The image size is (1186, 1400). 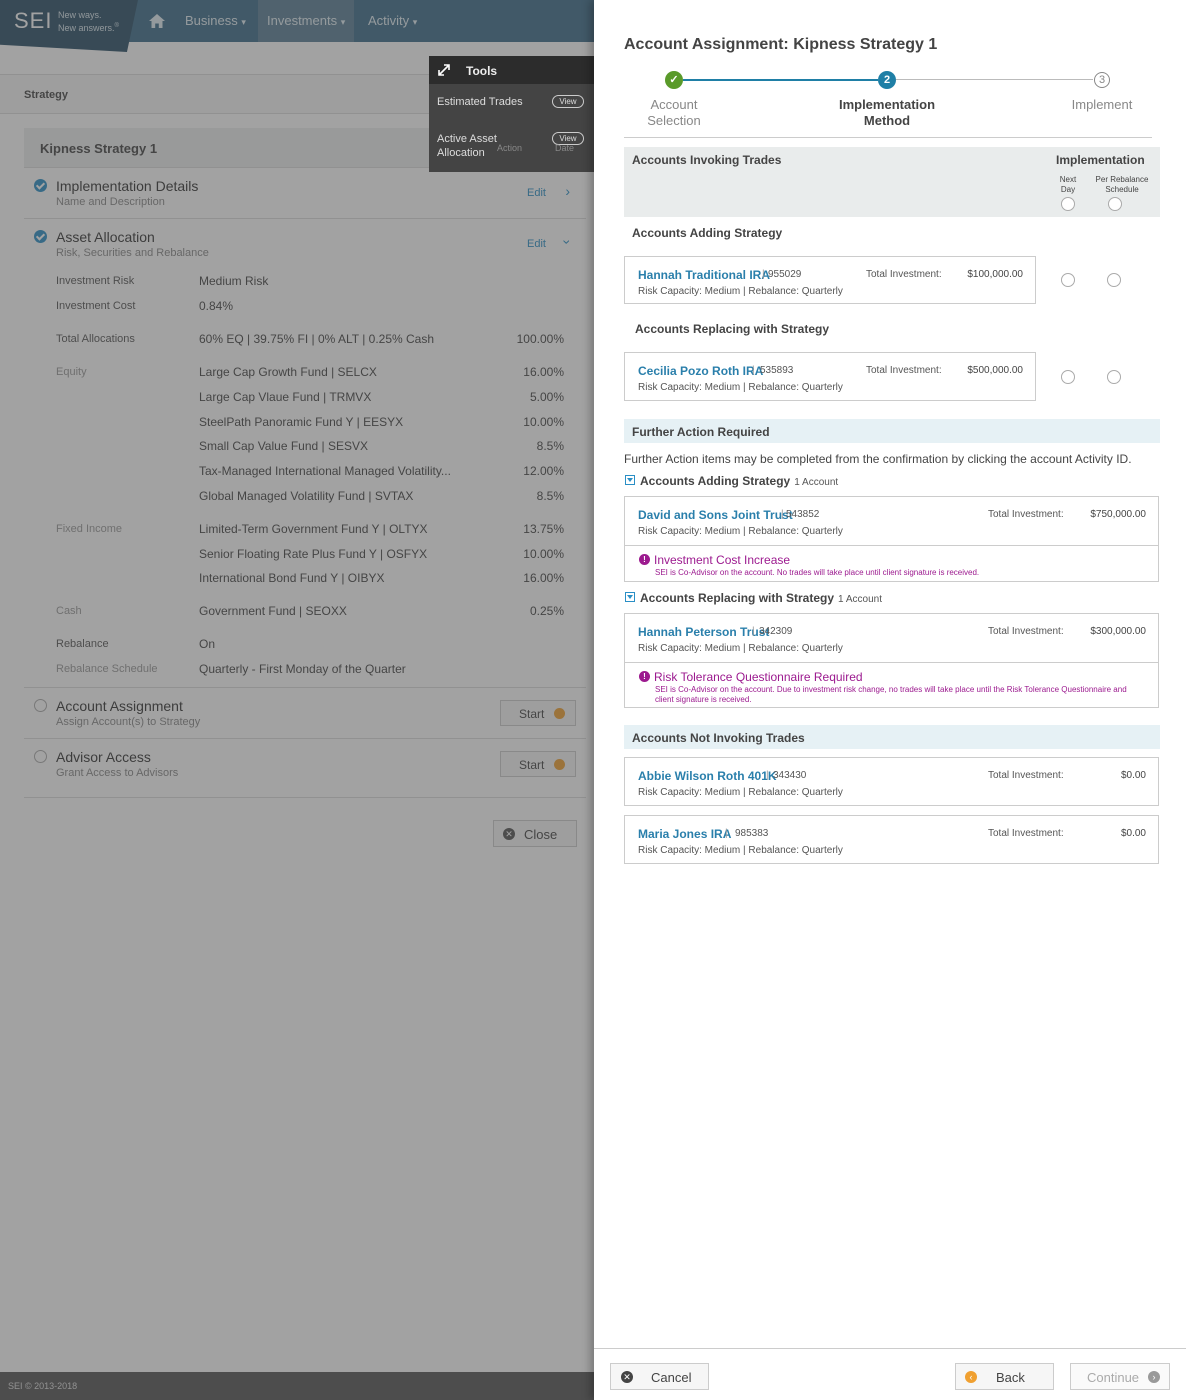 What do you see at coordinates (1120, 1376) in the screenshot?
I see `continue-button: Continue ›` at bounding box center [1120, 1376].